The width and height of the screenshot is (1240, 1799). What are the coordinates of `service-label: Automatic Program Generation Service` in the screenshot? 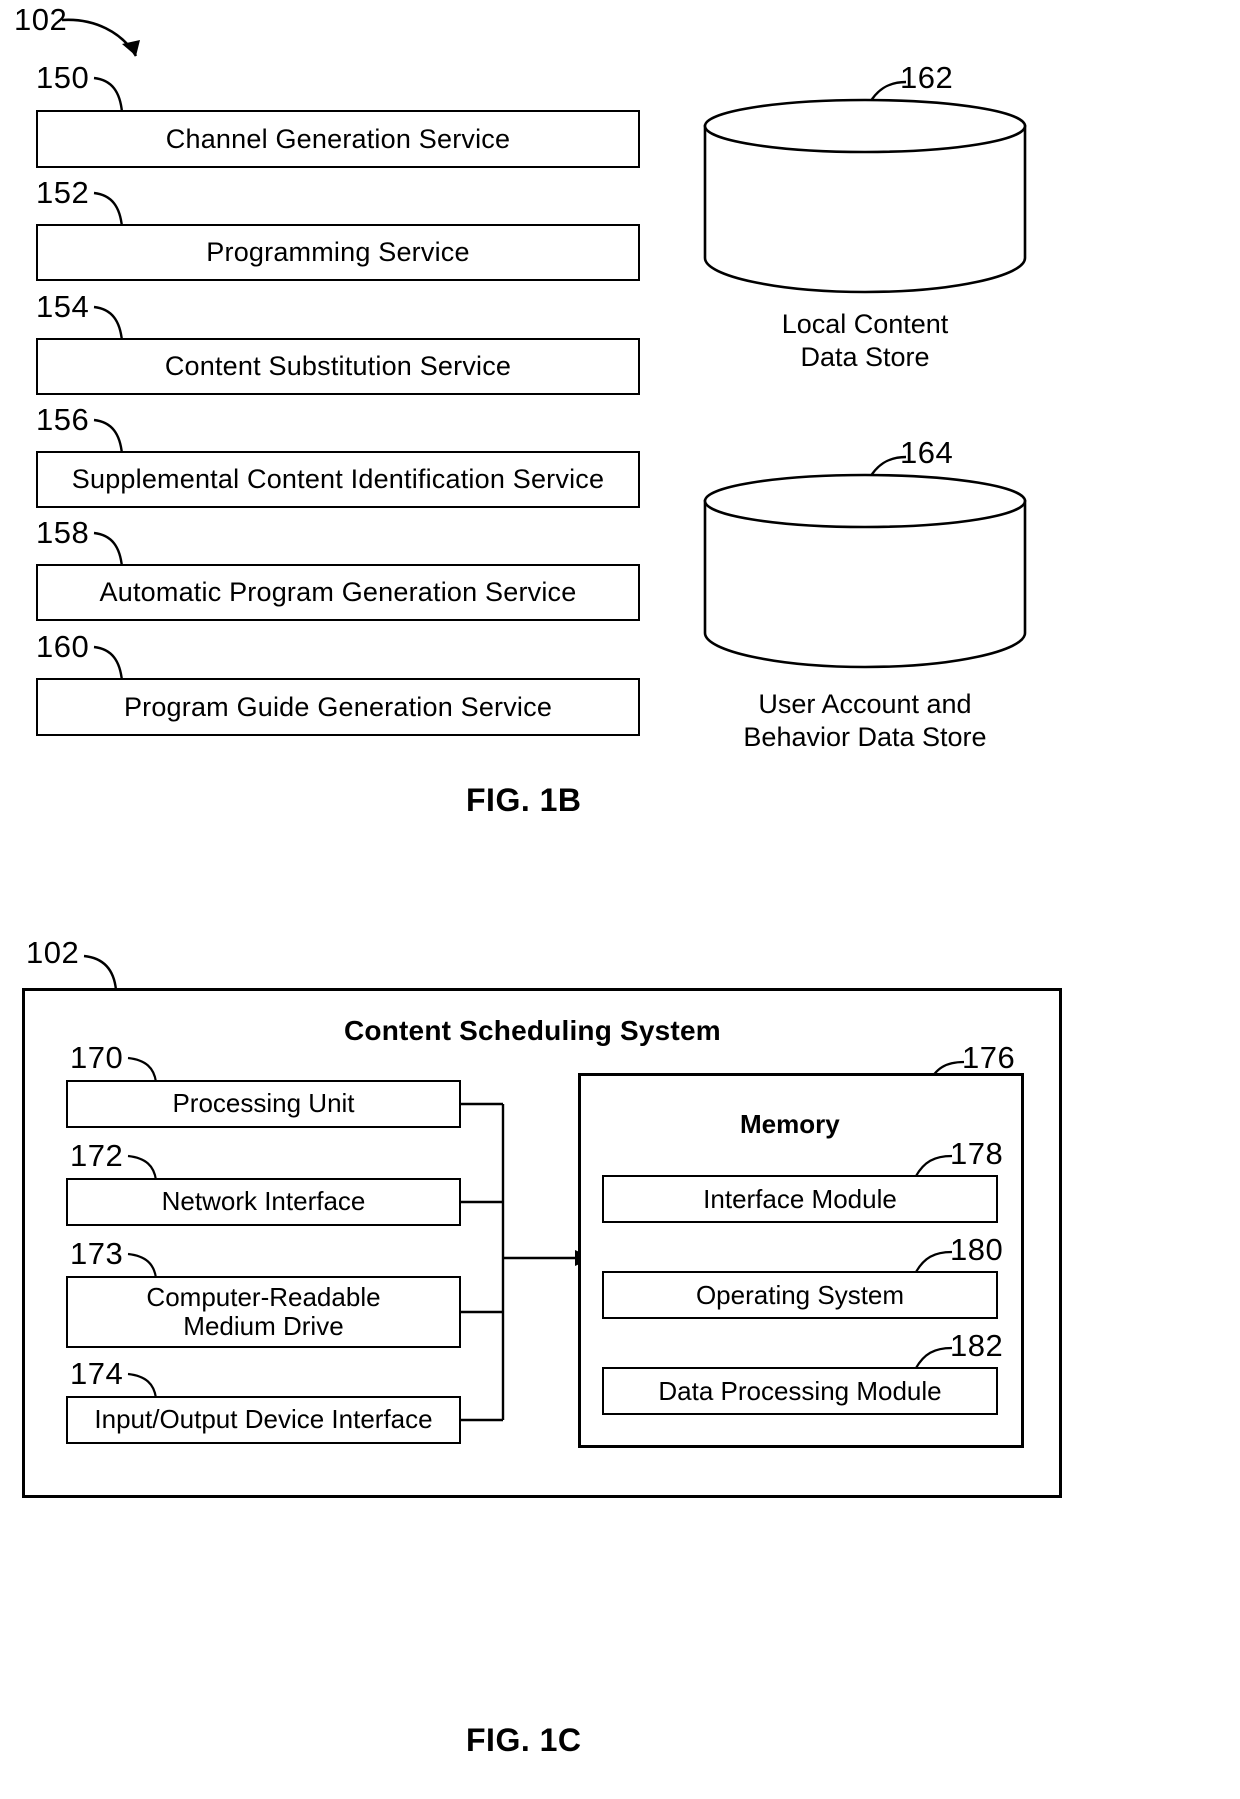 It's located at (338, 592).